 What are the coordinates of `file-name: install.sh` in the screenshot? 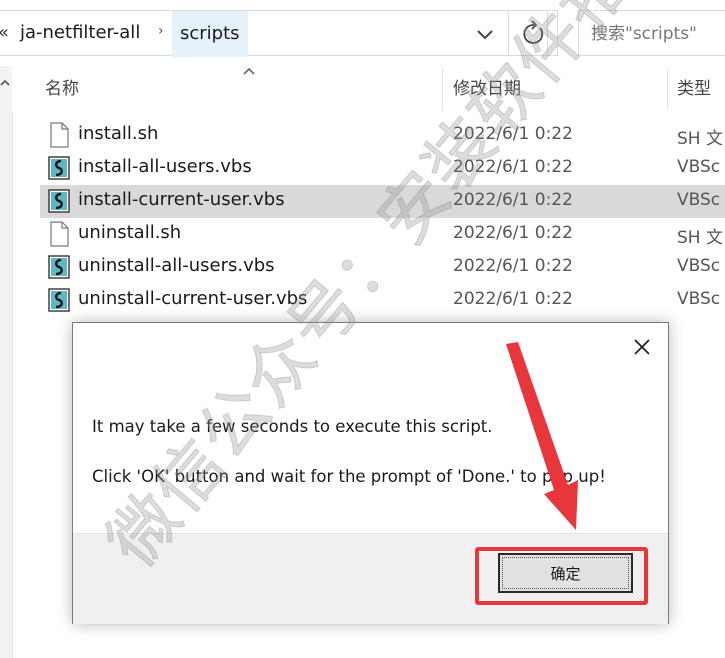 It's located at (118, 133).